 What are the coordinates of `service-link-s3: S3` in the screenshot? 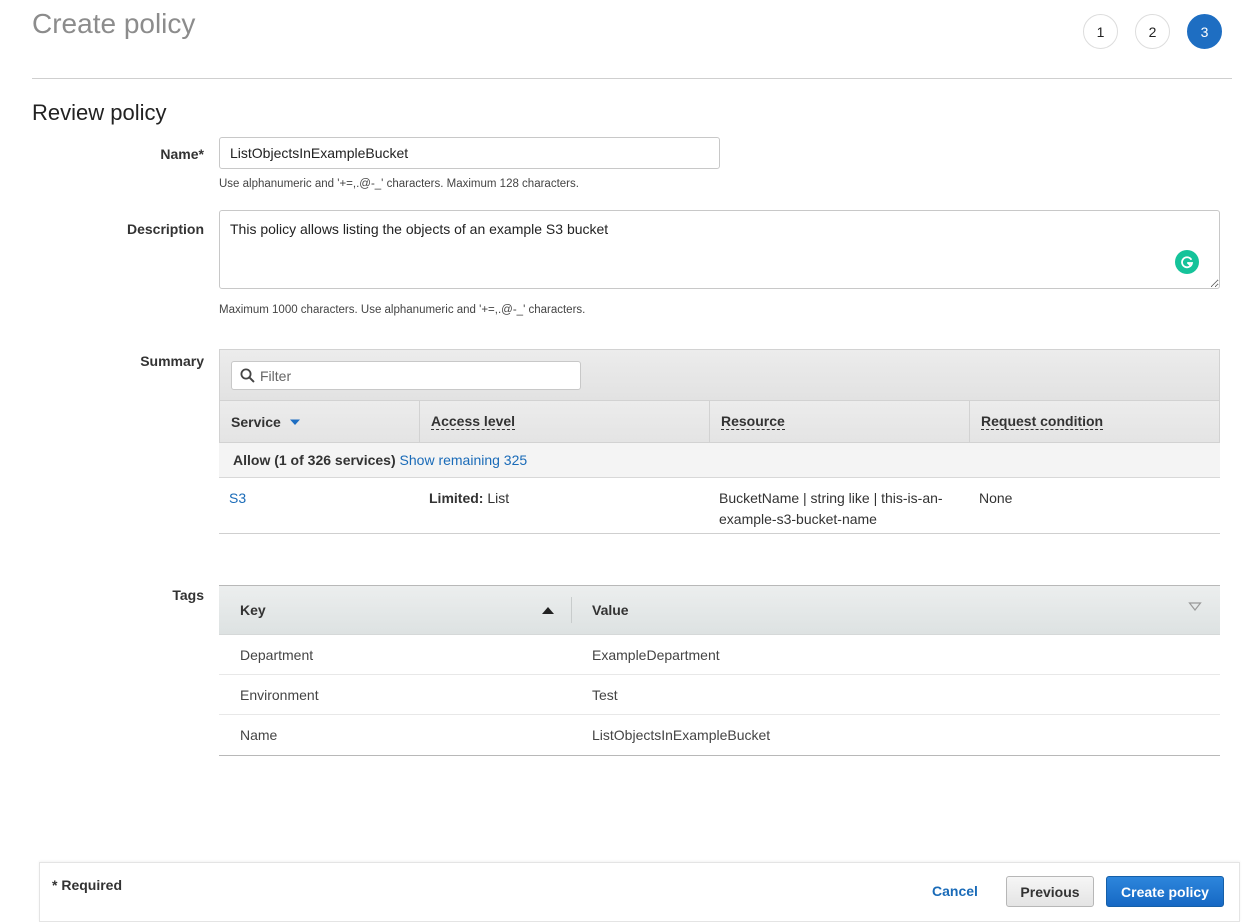 It's located at (237, 498).